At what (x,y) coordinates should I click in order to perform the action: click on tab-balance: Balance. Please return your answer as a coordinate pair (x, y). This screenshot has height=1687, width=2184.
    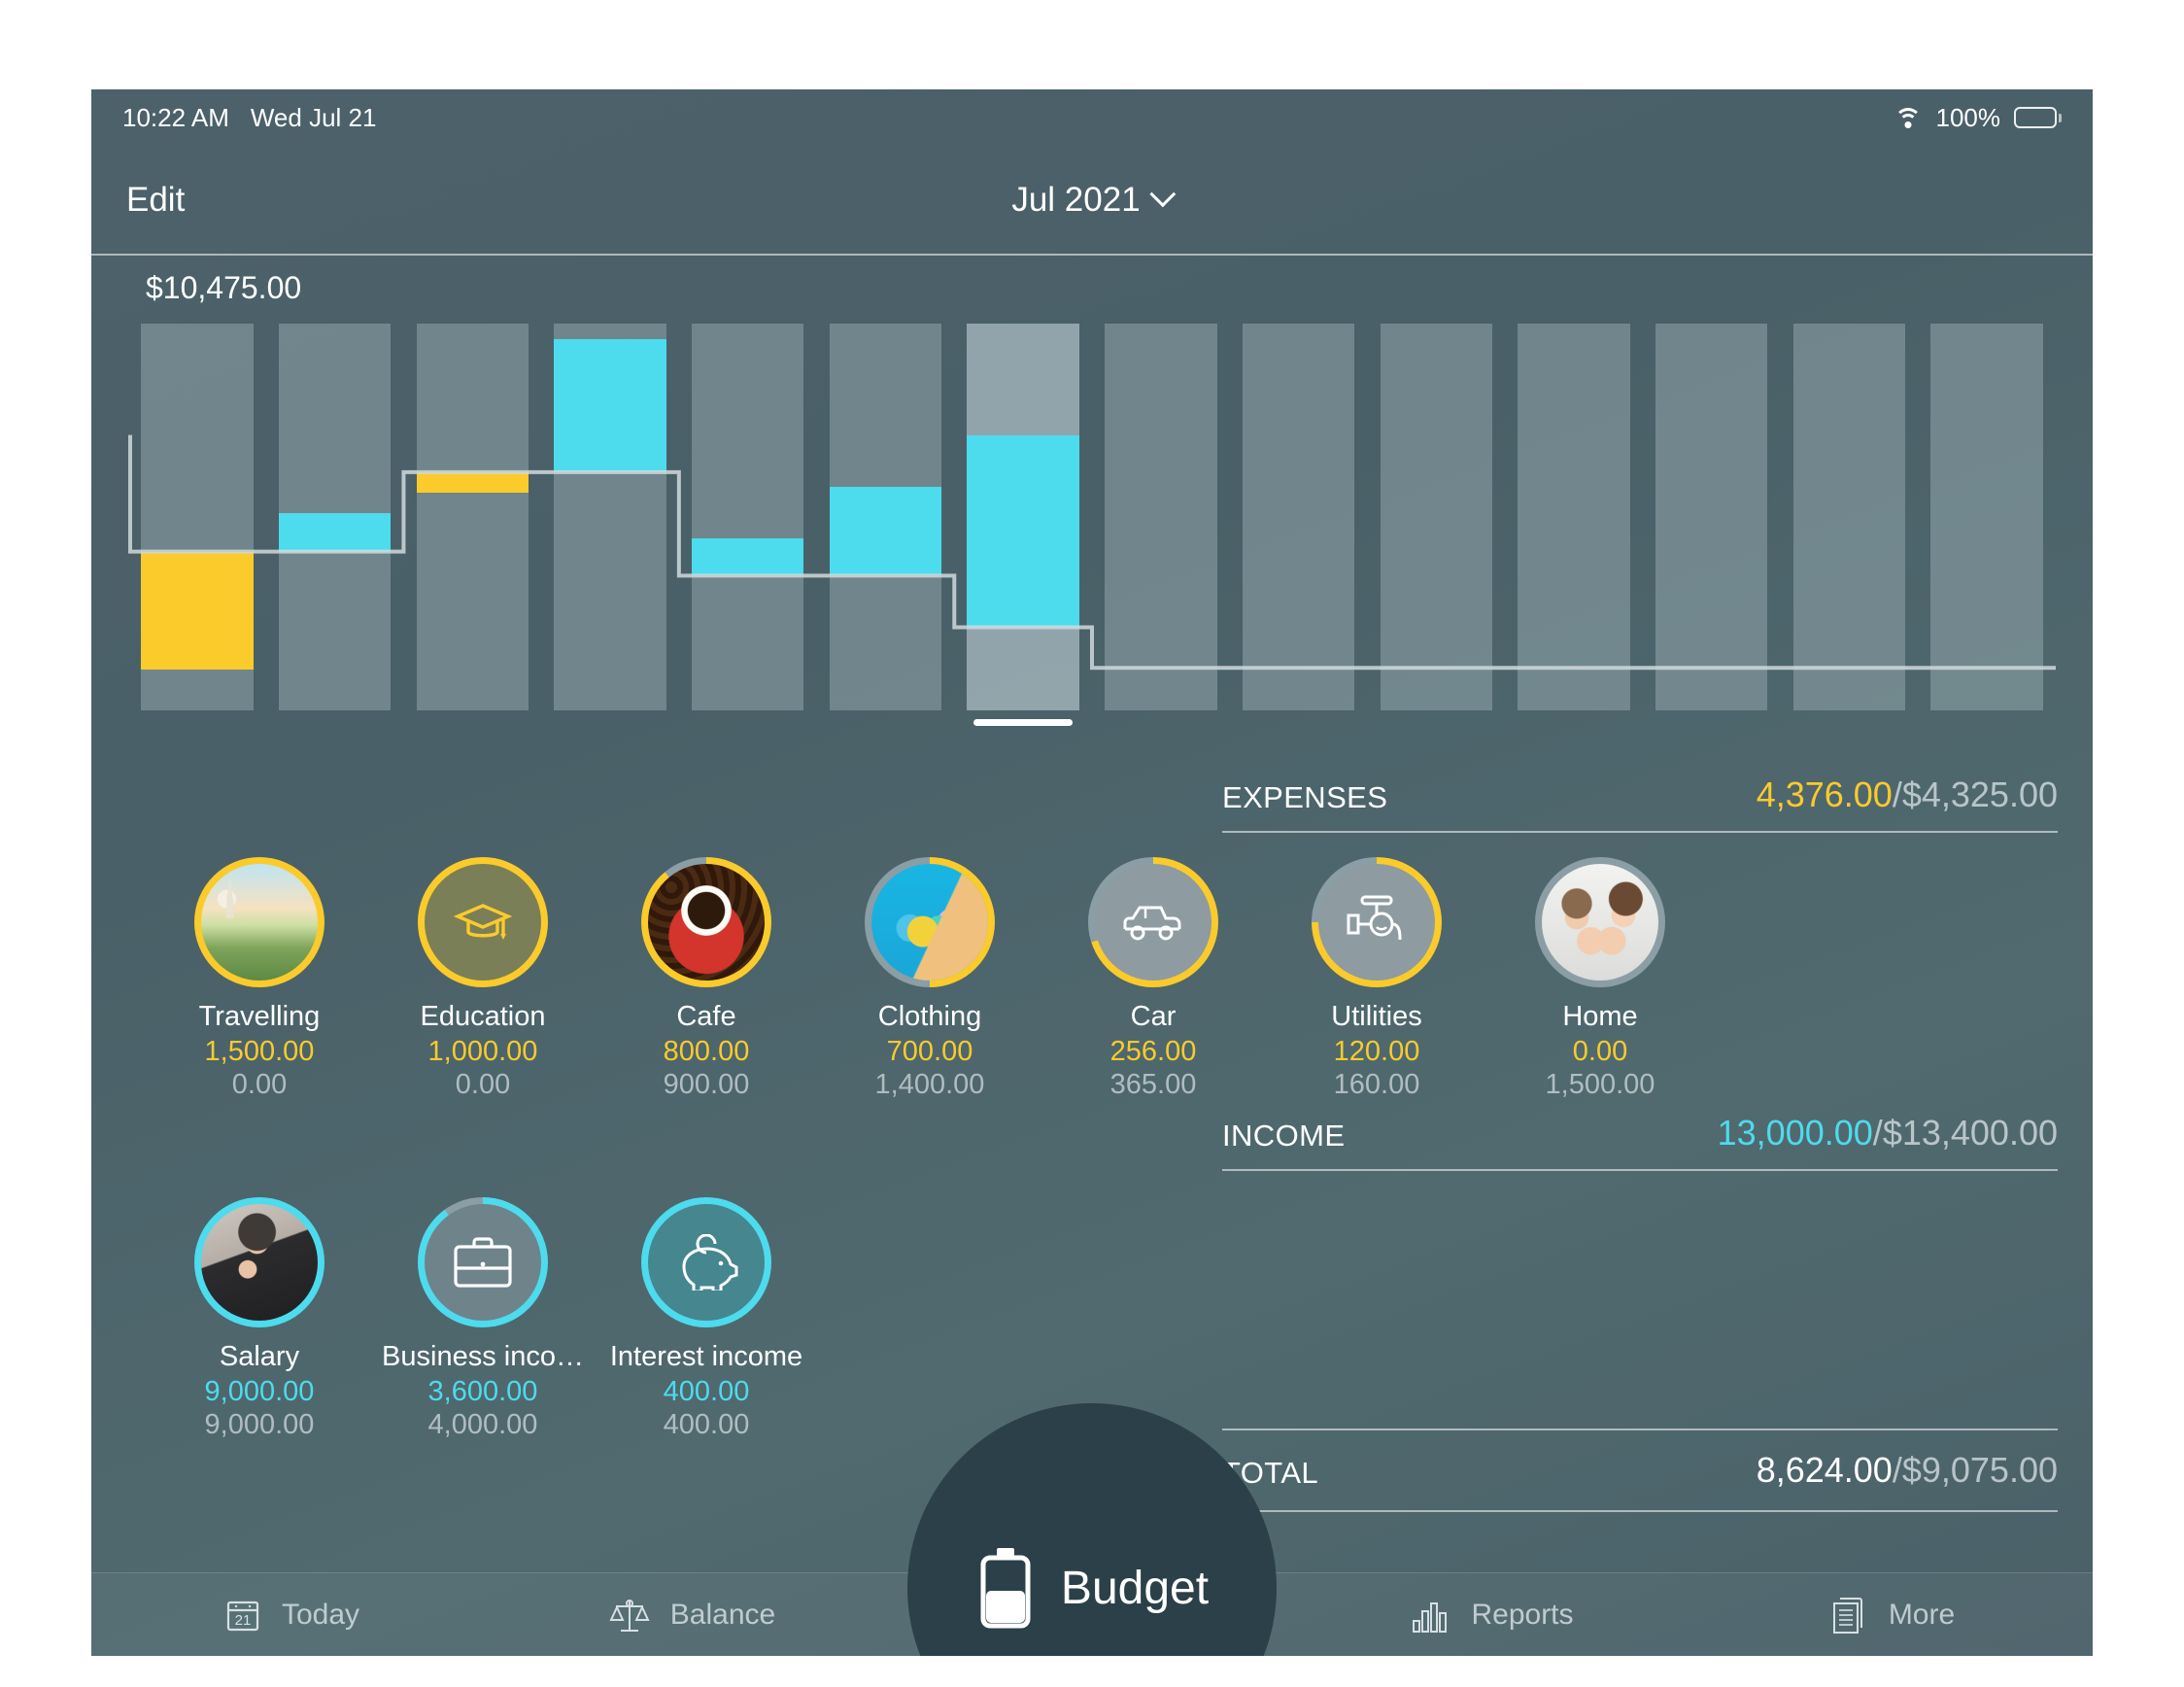
    Looking at the image, I should click on (692, 1615).